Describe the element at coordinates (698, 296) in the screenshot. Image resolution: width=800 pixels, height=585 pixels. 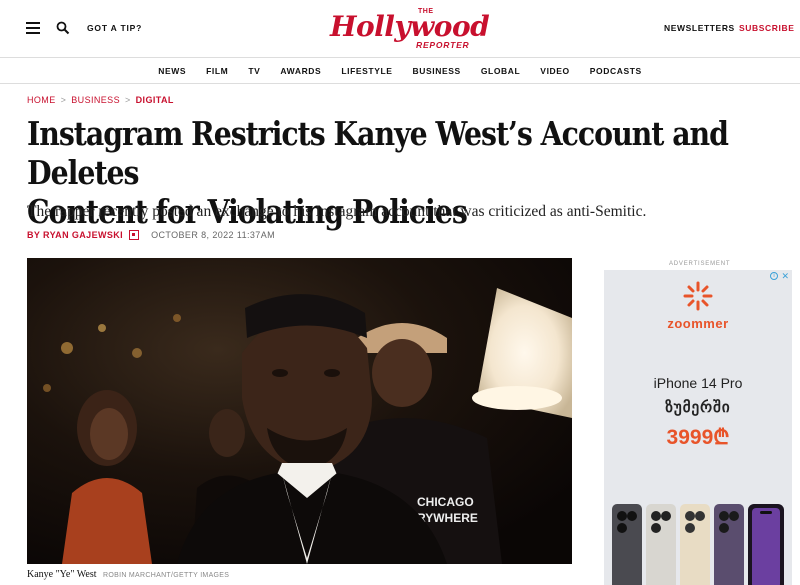
I see `zoommer-logo-icon` at that location.